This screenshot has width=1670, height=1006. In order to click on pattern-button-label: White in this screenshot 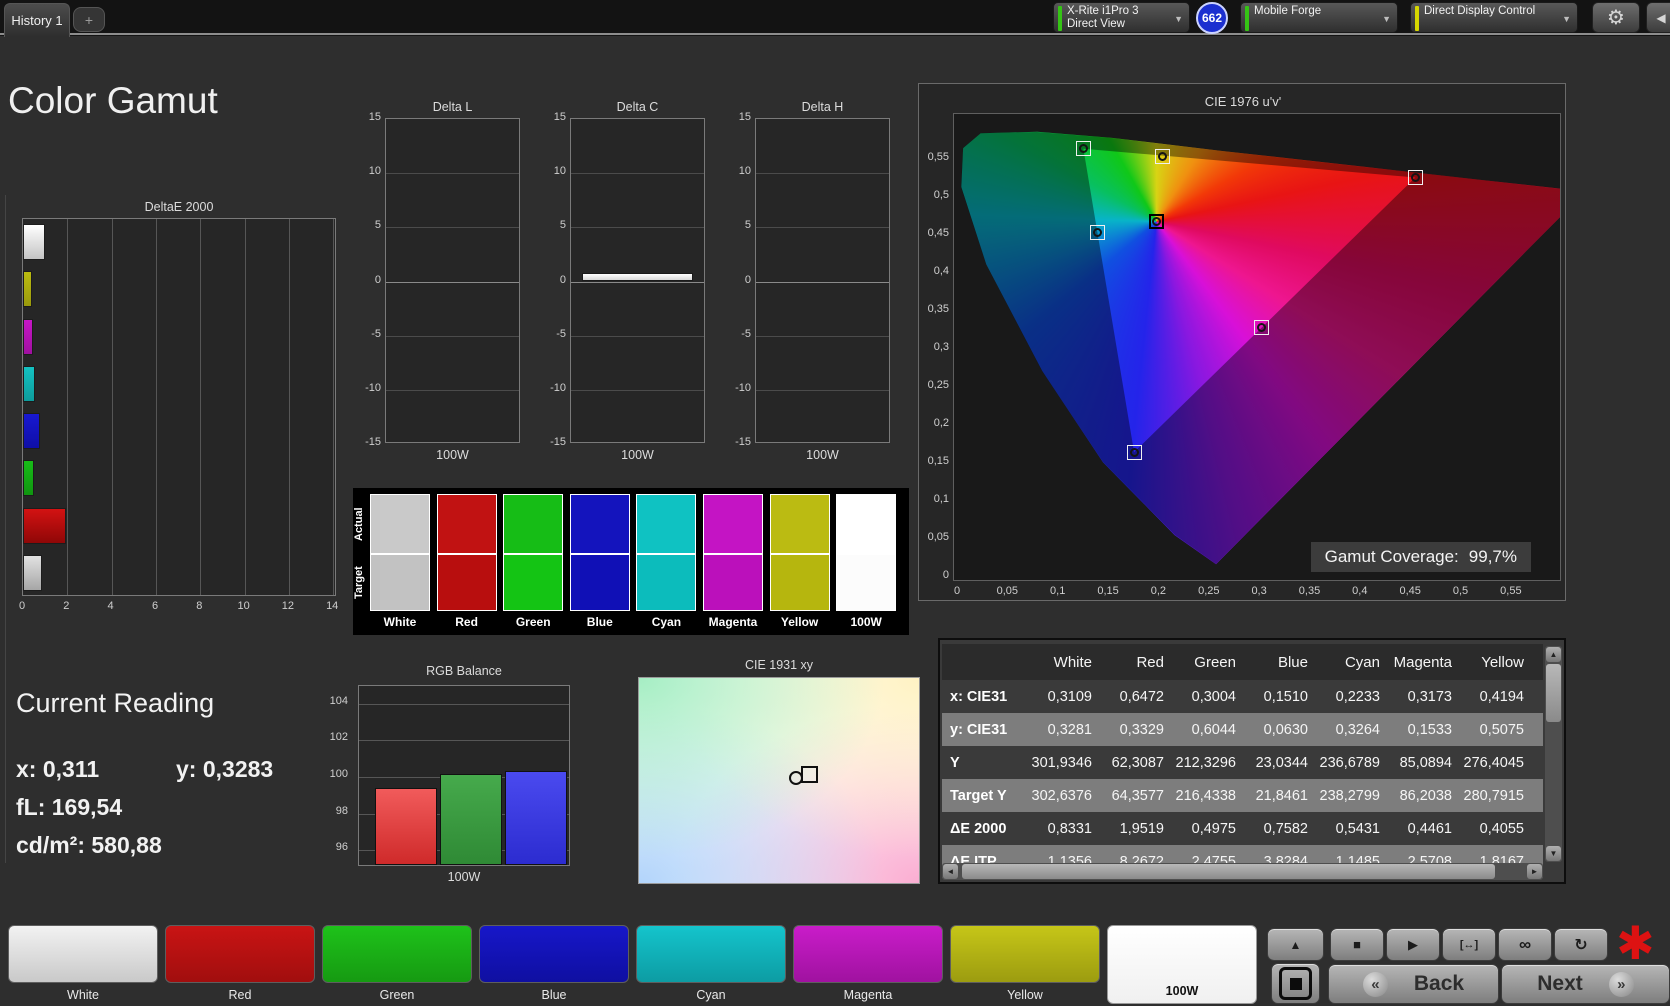, I will do `click(83, 995)`.